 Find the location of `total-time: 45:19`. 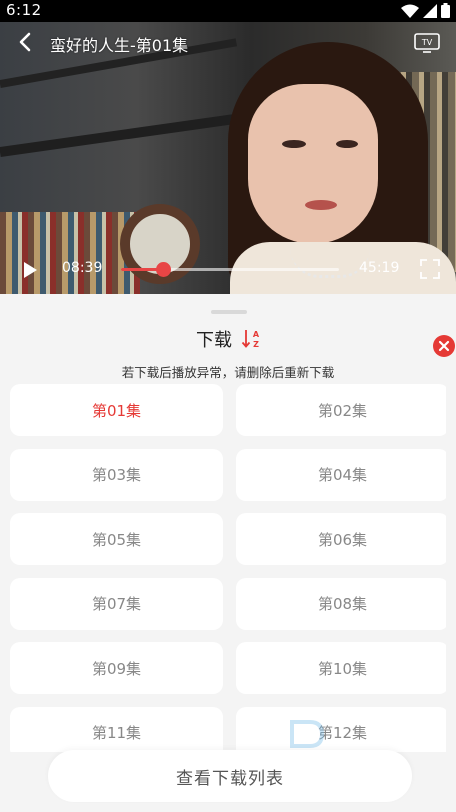

total-time: 45:19 is located at coordinates (379, 268).